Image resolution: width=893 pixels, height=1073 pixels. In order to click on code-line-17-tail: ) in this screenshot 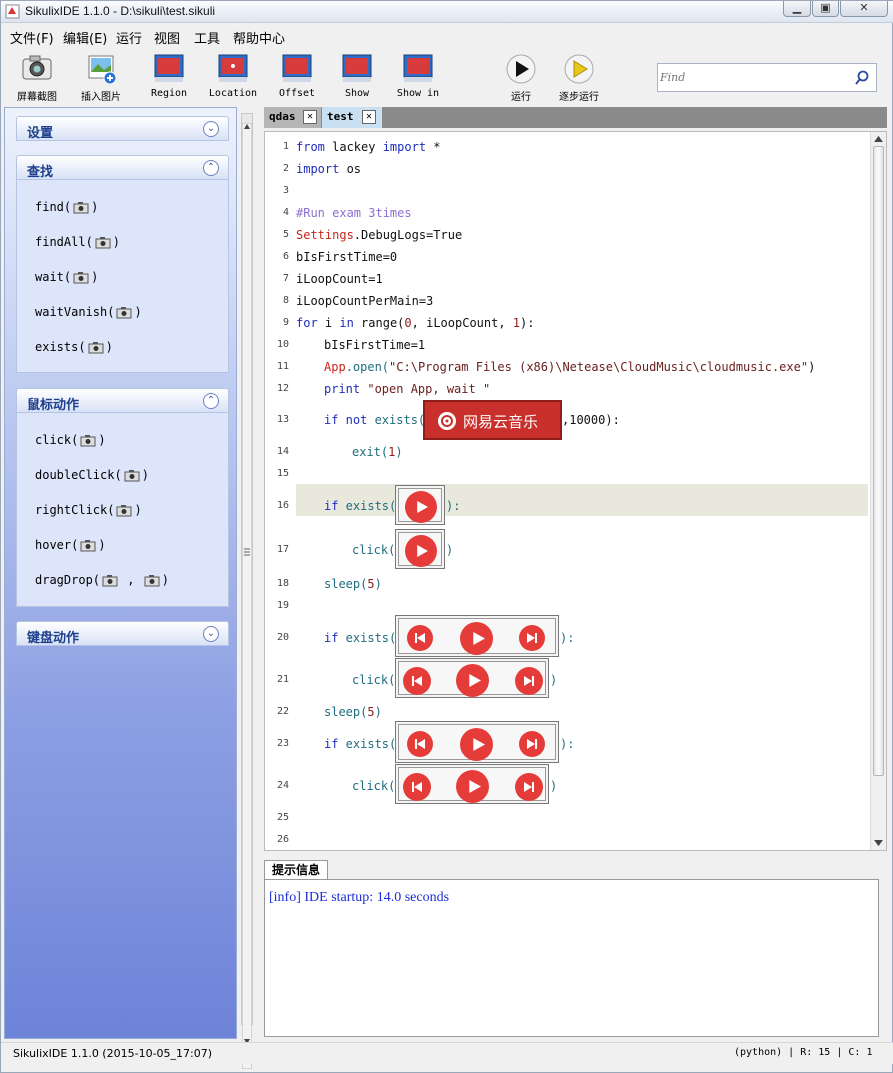, I will do `click(449, 550)`.